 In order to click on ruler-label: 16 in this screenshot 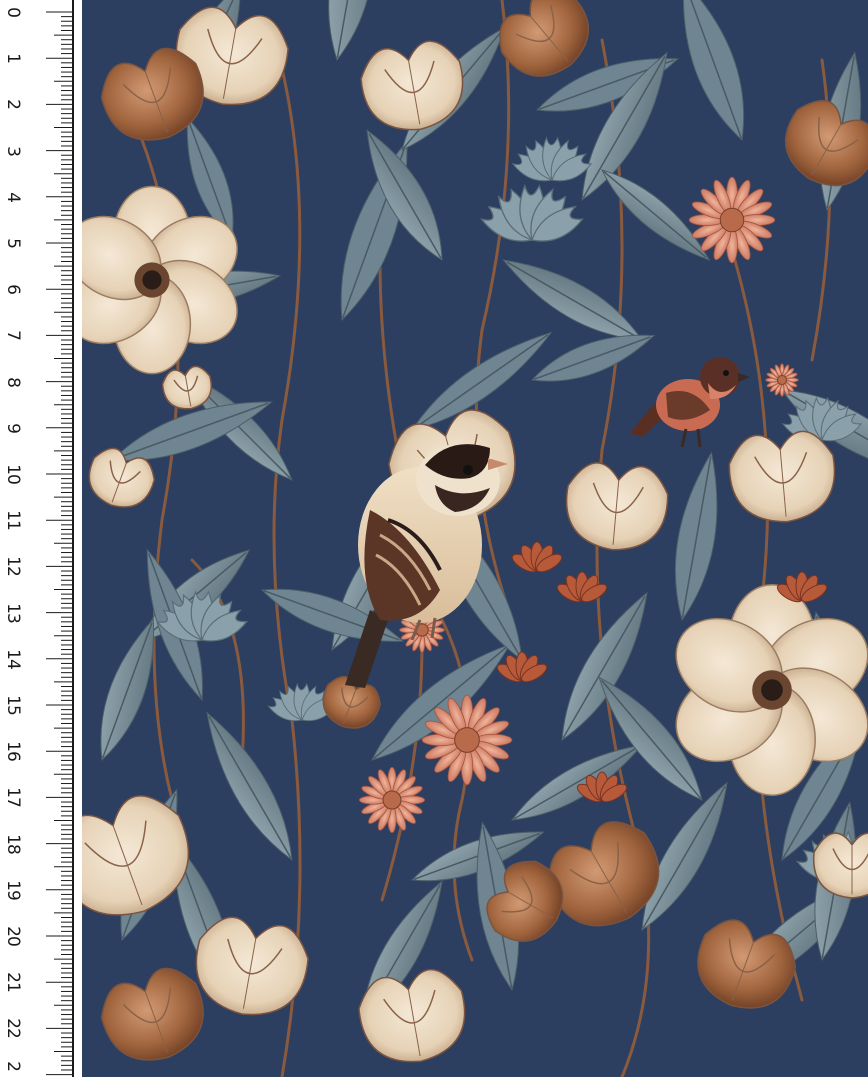, I will do `click(13, 751)`.